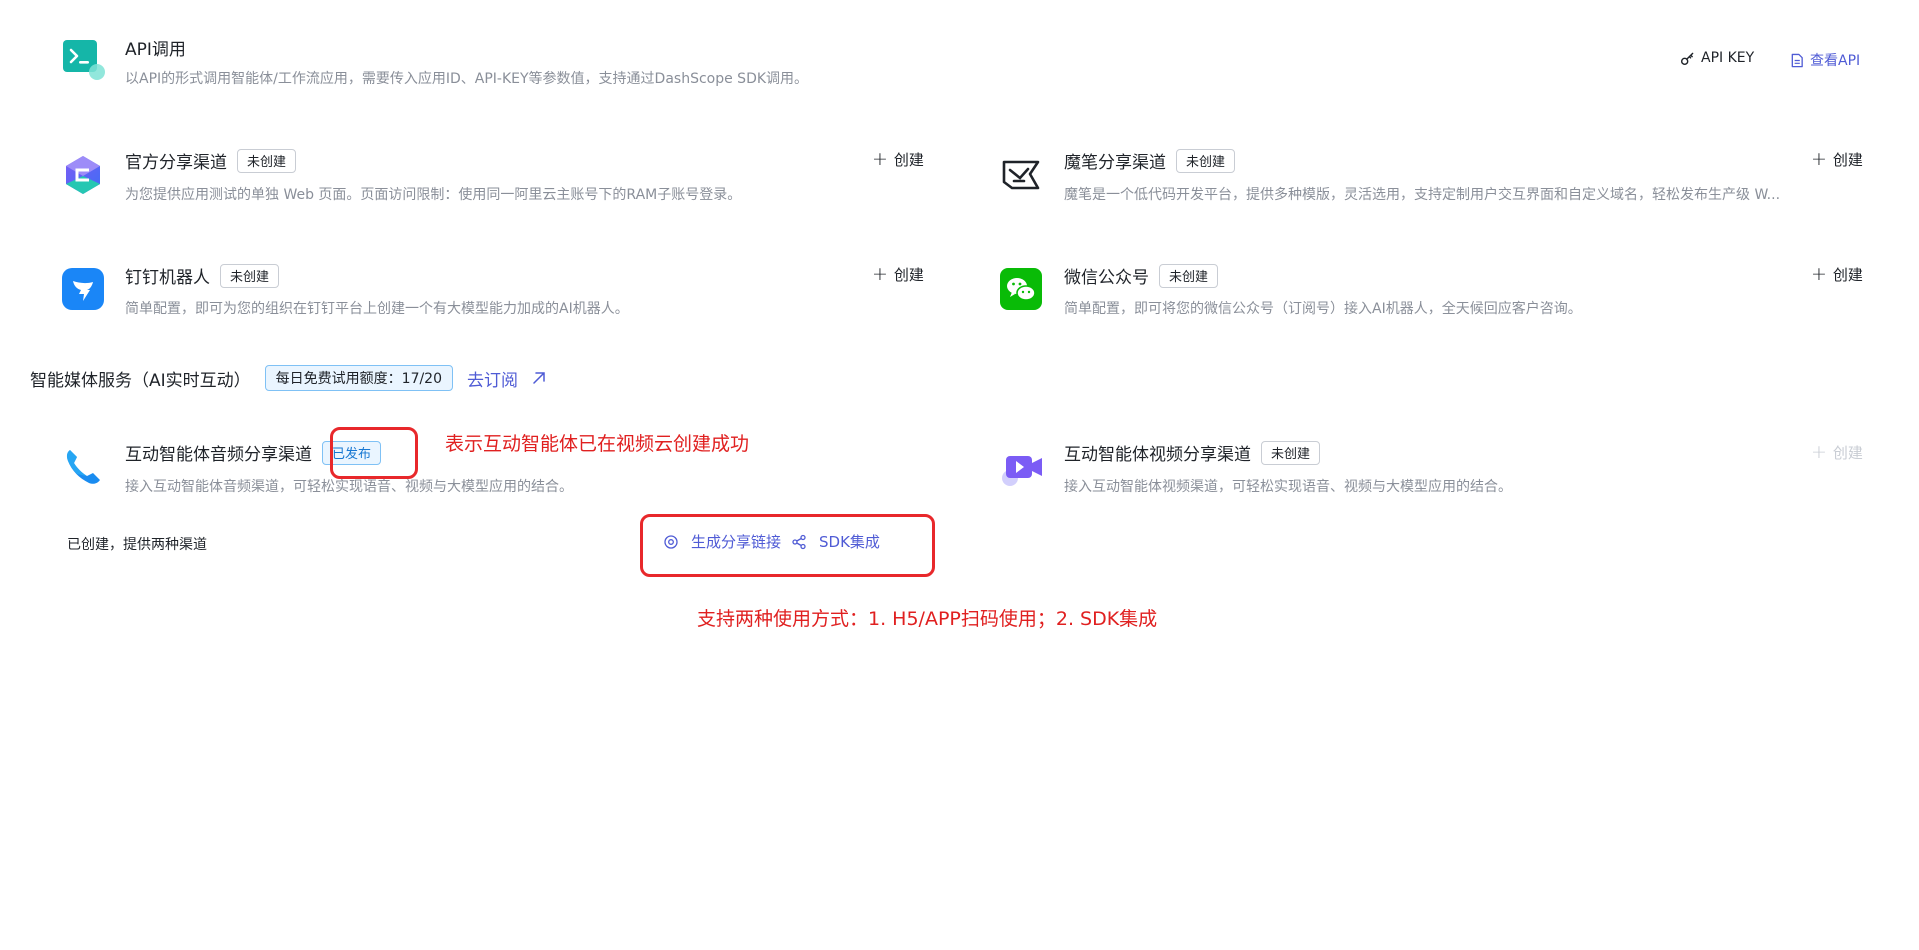 The height and width of the screenshot is (950, 1919). Describe the element at coordinates (539, 378) in the screenshot. I see `external-arrow-icon` at that location.